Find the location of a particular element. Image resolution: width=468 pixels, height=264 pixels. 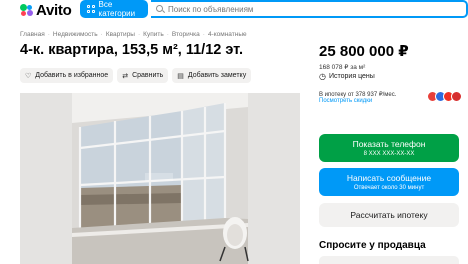

search-box is located at coordinates (309, 9).